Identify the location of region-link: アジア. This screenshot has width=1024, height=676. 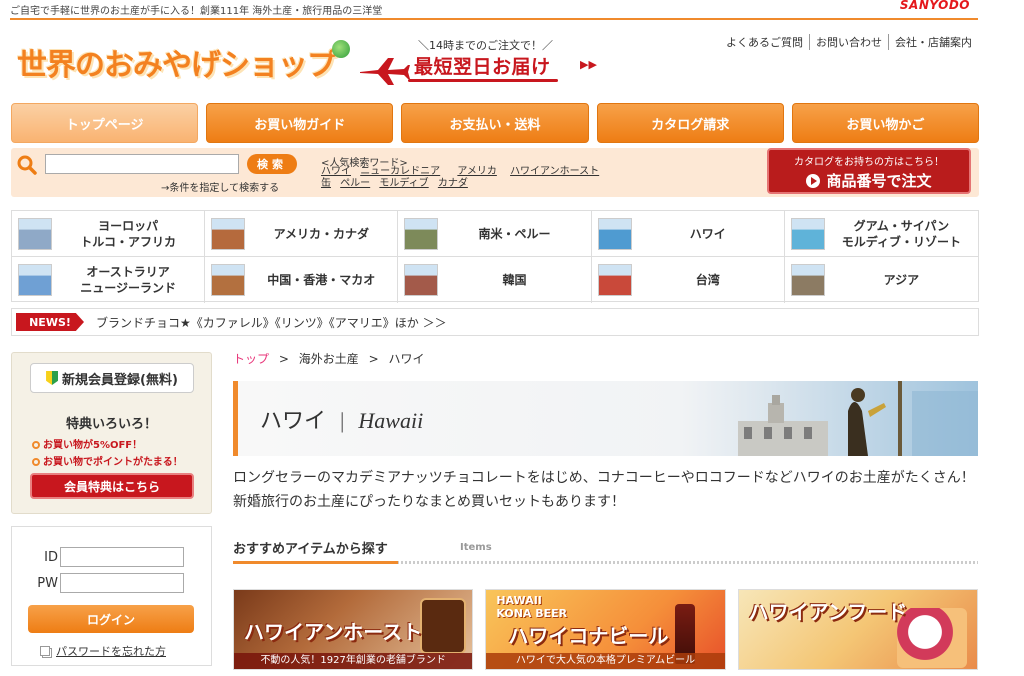
(881, 280).